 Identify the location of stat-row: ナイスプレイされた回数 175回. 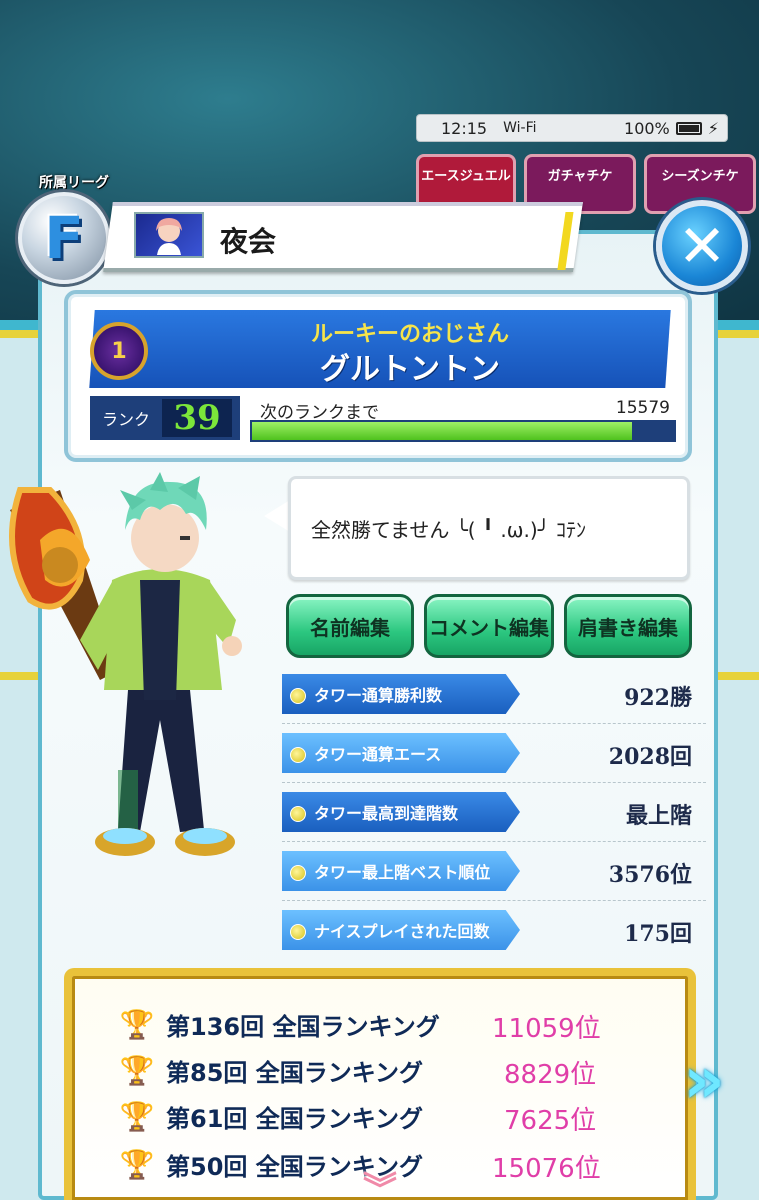
(494, 931).